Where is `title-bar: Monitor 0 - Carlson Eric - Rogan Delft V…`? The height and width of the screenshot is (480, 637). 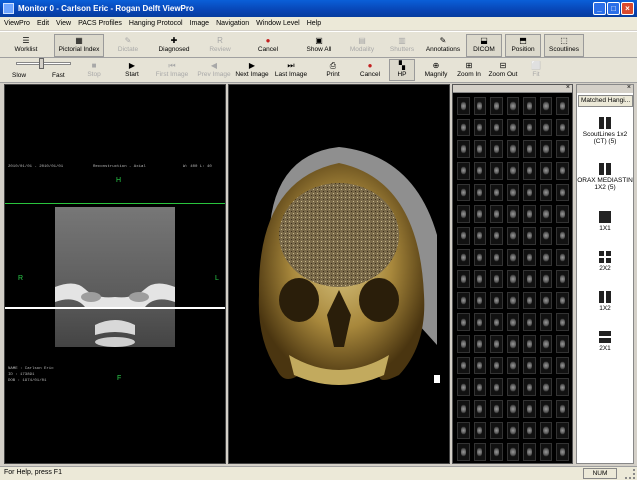
title-bar: Monitor 0 - Carlson Eric - Rogan Delft V… is located at coordinates (318, 8).